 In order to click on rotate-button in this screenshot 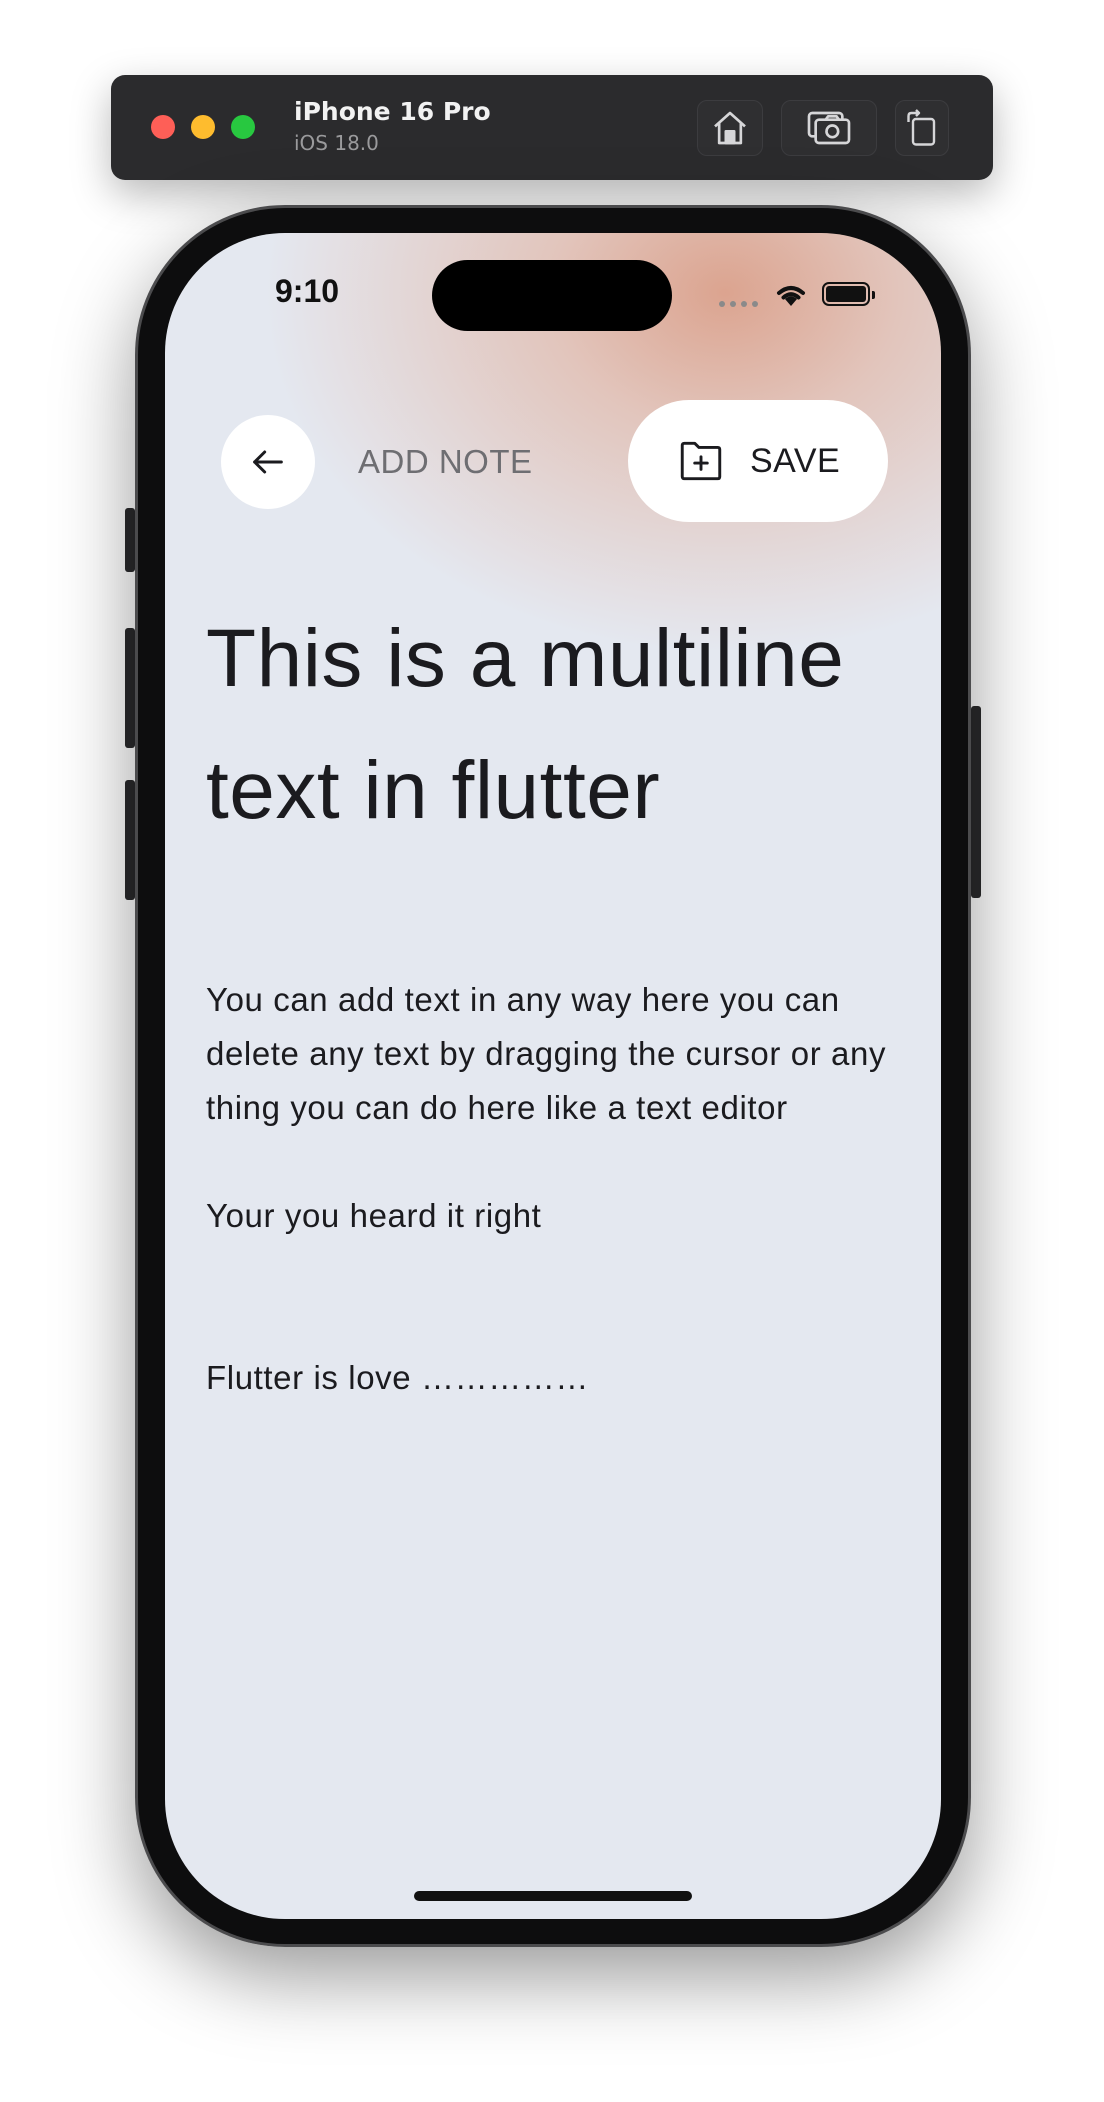, I will do `click(922, 128)`.